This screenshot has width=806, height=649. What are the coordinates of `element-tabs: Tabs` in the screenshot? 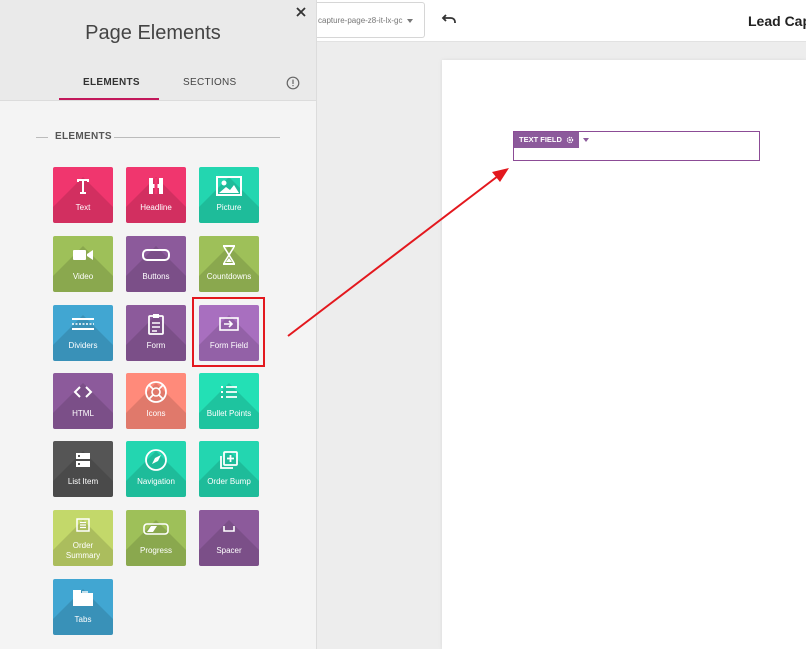 It's located at (83, 607).